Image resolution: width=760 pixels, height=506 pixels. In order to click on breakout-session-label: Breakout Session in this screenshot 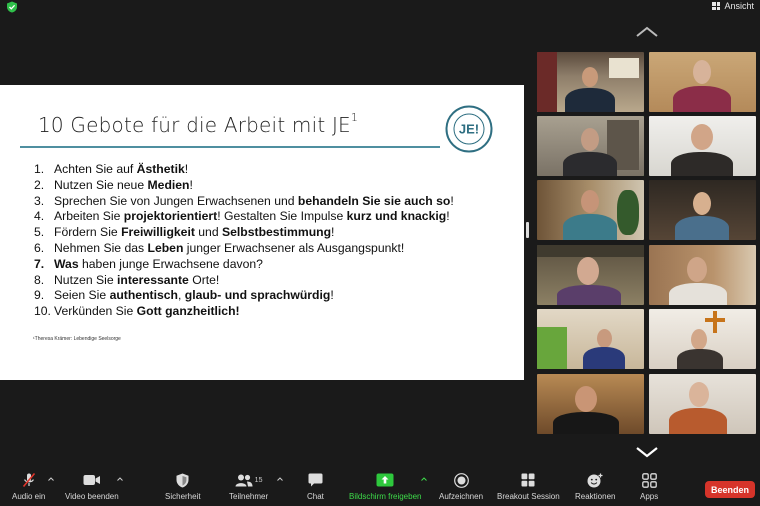, I will do `click(528, 496)`.